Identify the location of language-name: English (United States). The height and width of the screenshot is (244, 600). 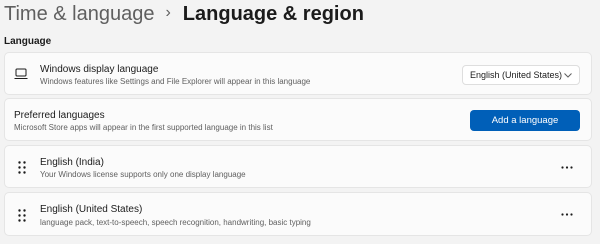
(91, 209).